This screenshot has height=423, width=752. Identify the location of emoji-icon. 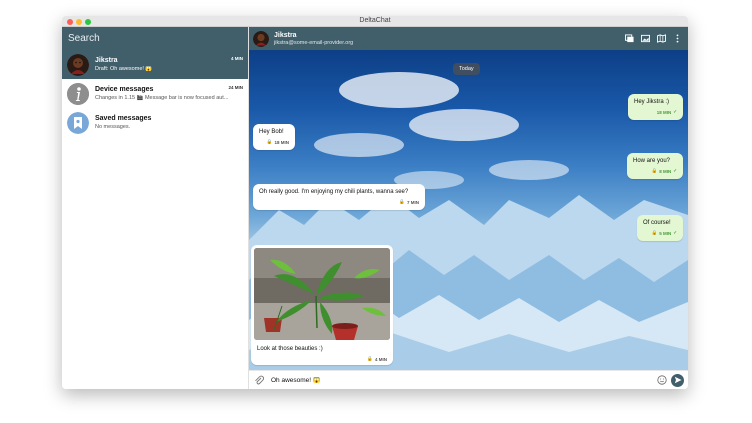
(662, 380).